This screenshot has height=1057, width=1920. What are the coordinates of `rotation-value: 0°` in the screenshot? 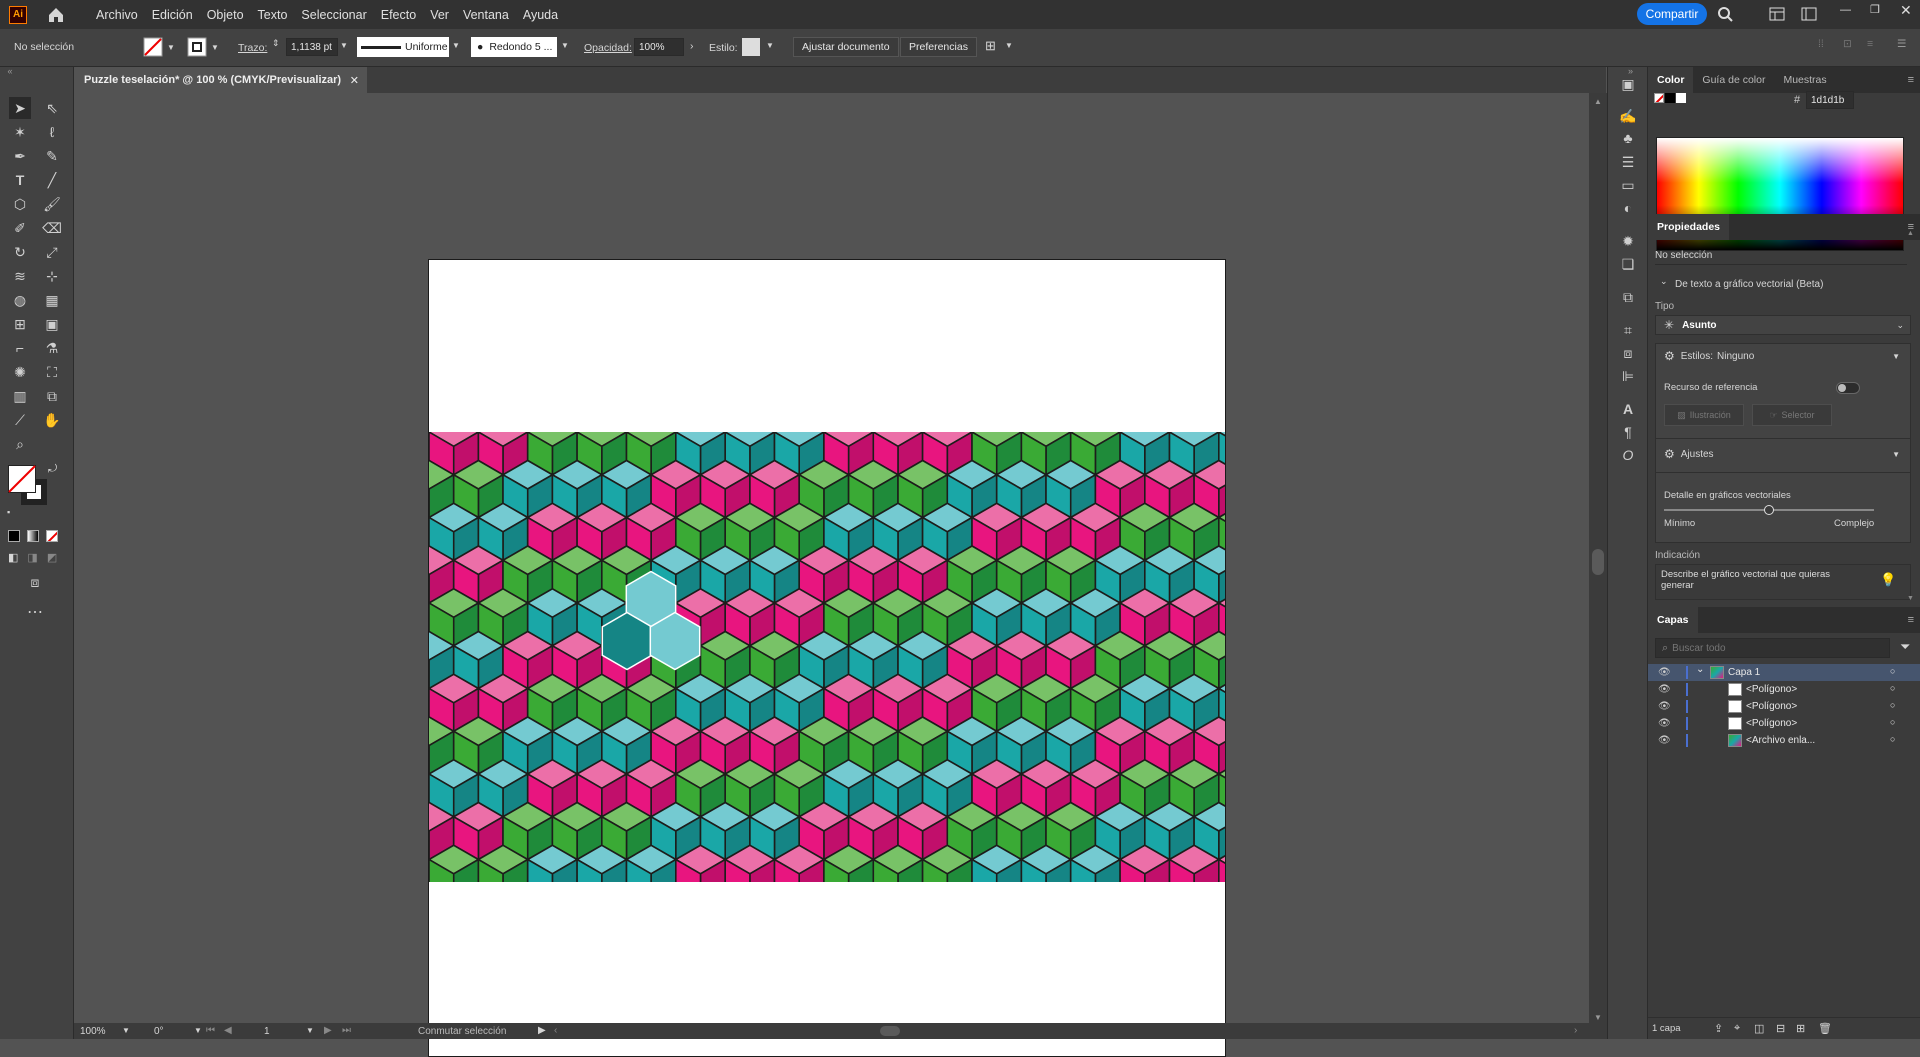 It's located at (159, 1031).